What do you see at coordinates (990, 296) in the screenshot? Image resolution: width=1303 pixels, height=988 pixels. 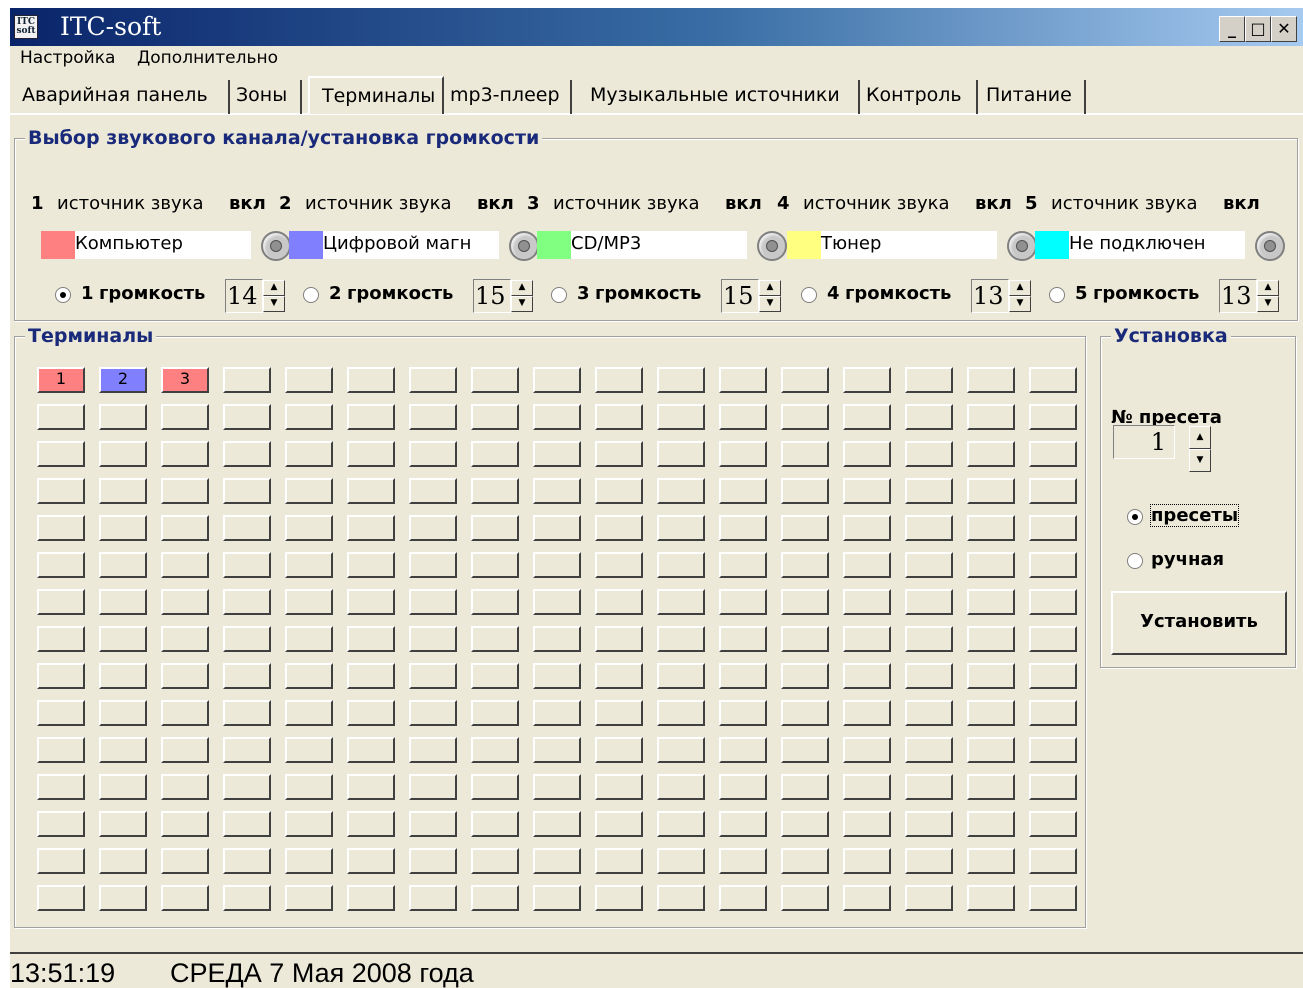 I see `channel-volume-value: 13` at bounding box center [990, 296].